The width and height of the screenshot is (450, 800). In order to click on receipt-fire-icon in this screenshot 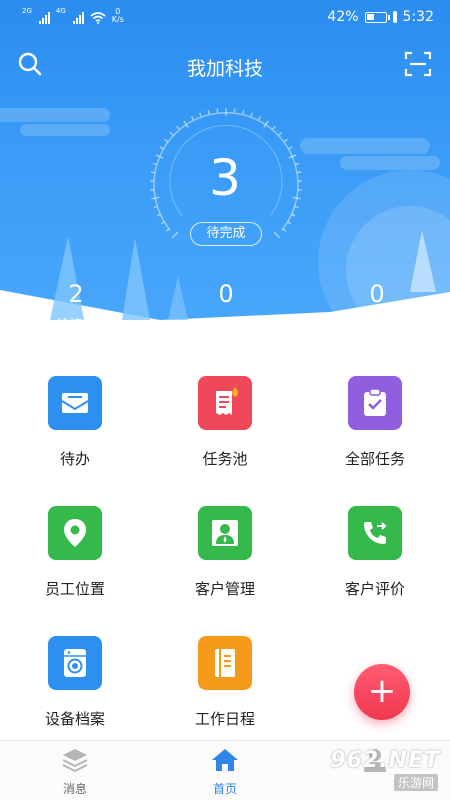, I will do `click(225, 403)`.